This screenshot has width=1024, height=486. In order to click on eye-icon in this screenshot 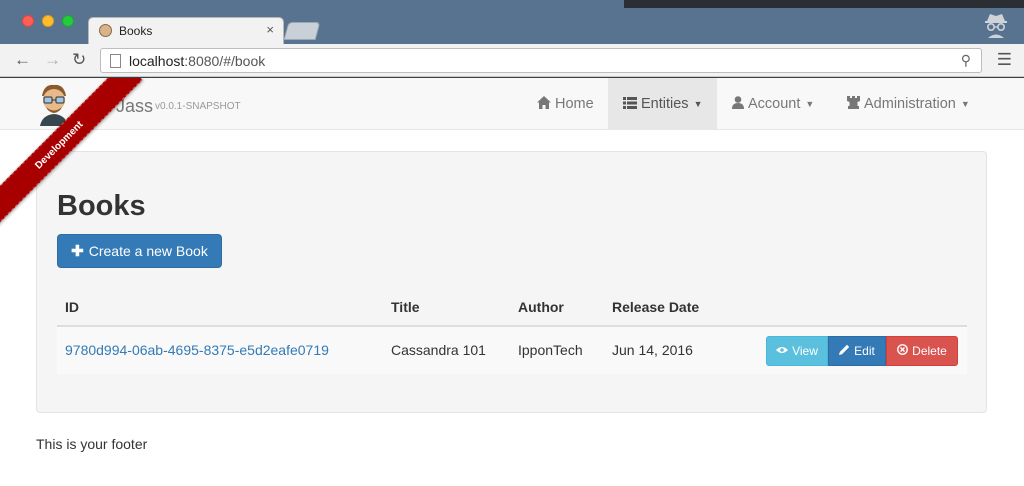, I will do `click(782, 351)`.